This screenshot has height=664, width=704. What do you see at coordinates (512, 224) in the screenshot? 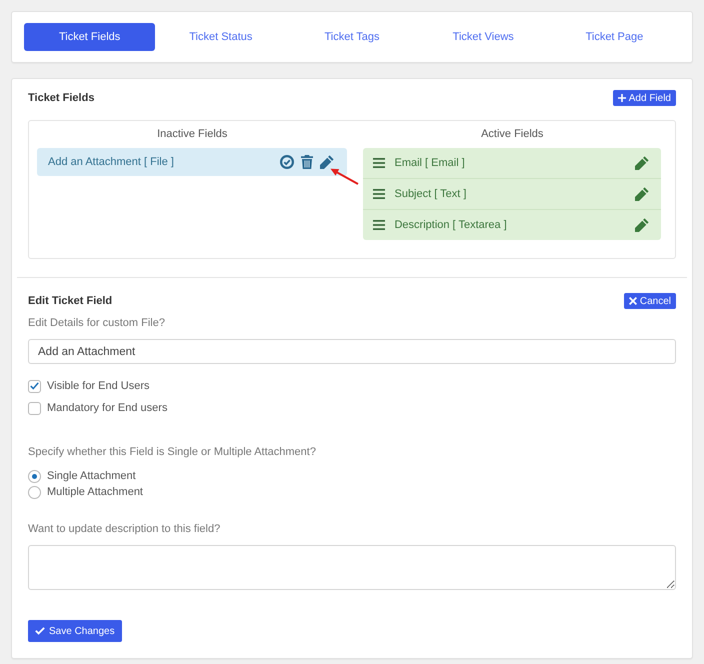
I see `active-field-item: Description [ Textarea ]` at bounding box center [512, 224].